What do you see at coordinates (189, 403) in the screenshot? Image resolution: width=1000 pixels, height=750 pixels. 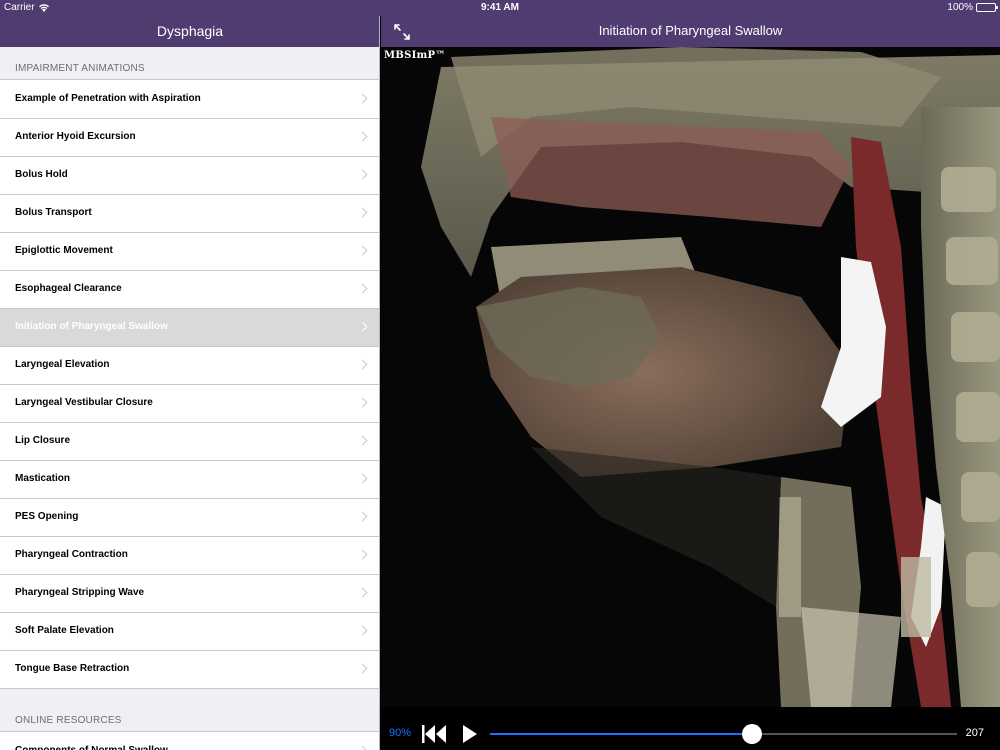 I see `list-item: Laryngeal Vestibular Closure` at bounding box center [189, 403].